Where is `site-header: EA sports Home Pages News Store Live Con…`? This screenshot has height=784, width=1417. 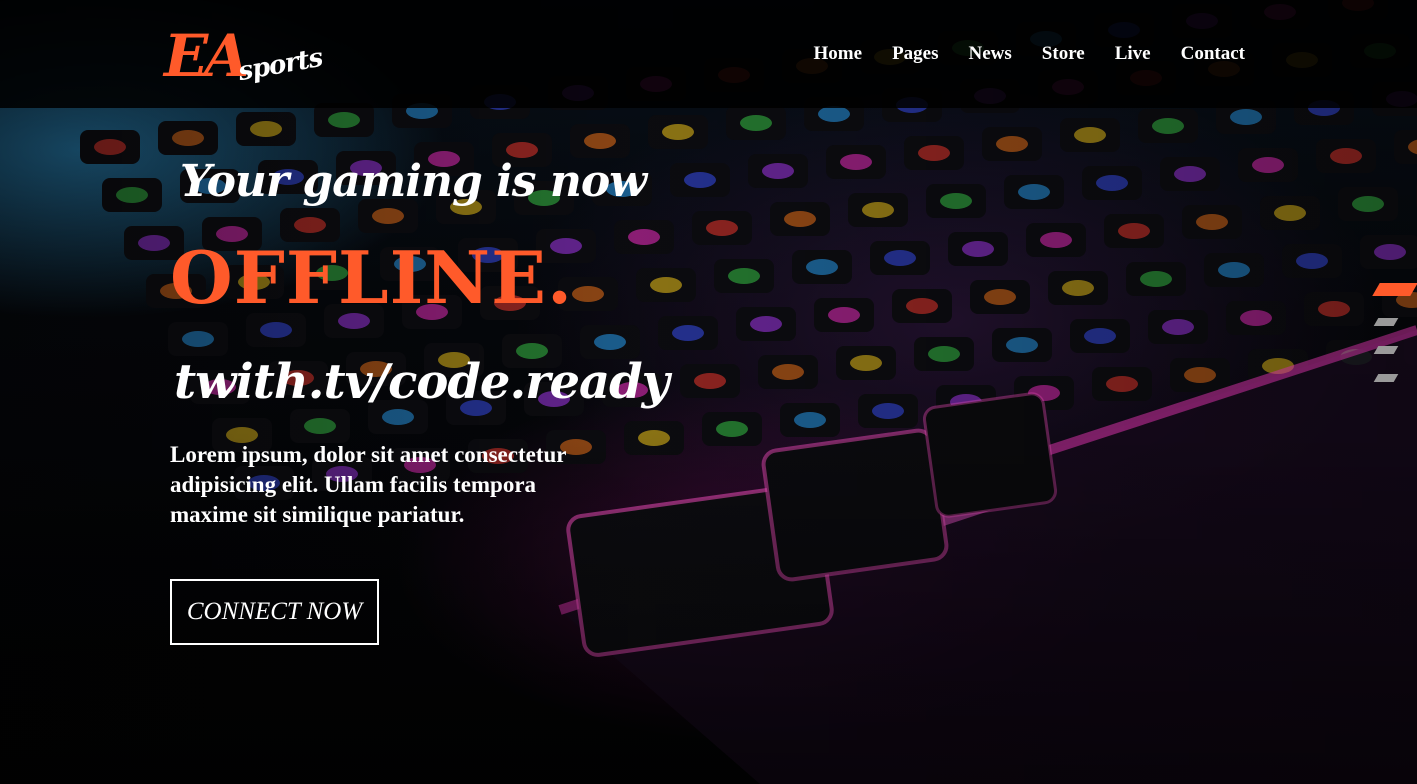
site-header: EA sports Home Pages News Store Live Con… is located at coordinates (708, 54).